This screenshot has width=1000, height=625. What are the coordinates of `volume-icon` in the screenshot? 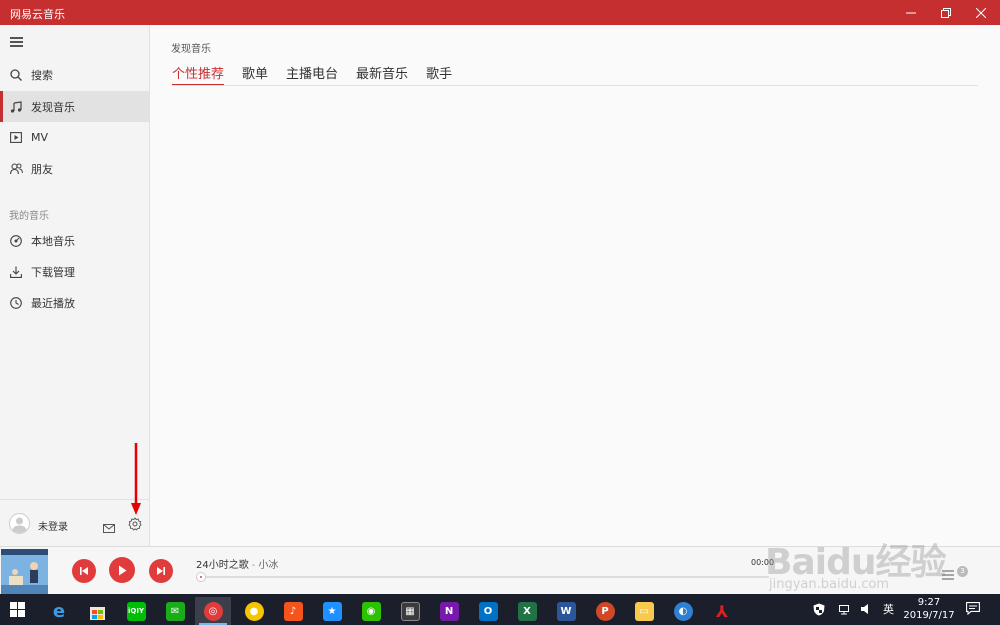 It's located at (867, 609).